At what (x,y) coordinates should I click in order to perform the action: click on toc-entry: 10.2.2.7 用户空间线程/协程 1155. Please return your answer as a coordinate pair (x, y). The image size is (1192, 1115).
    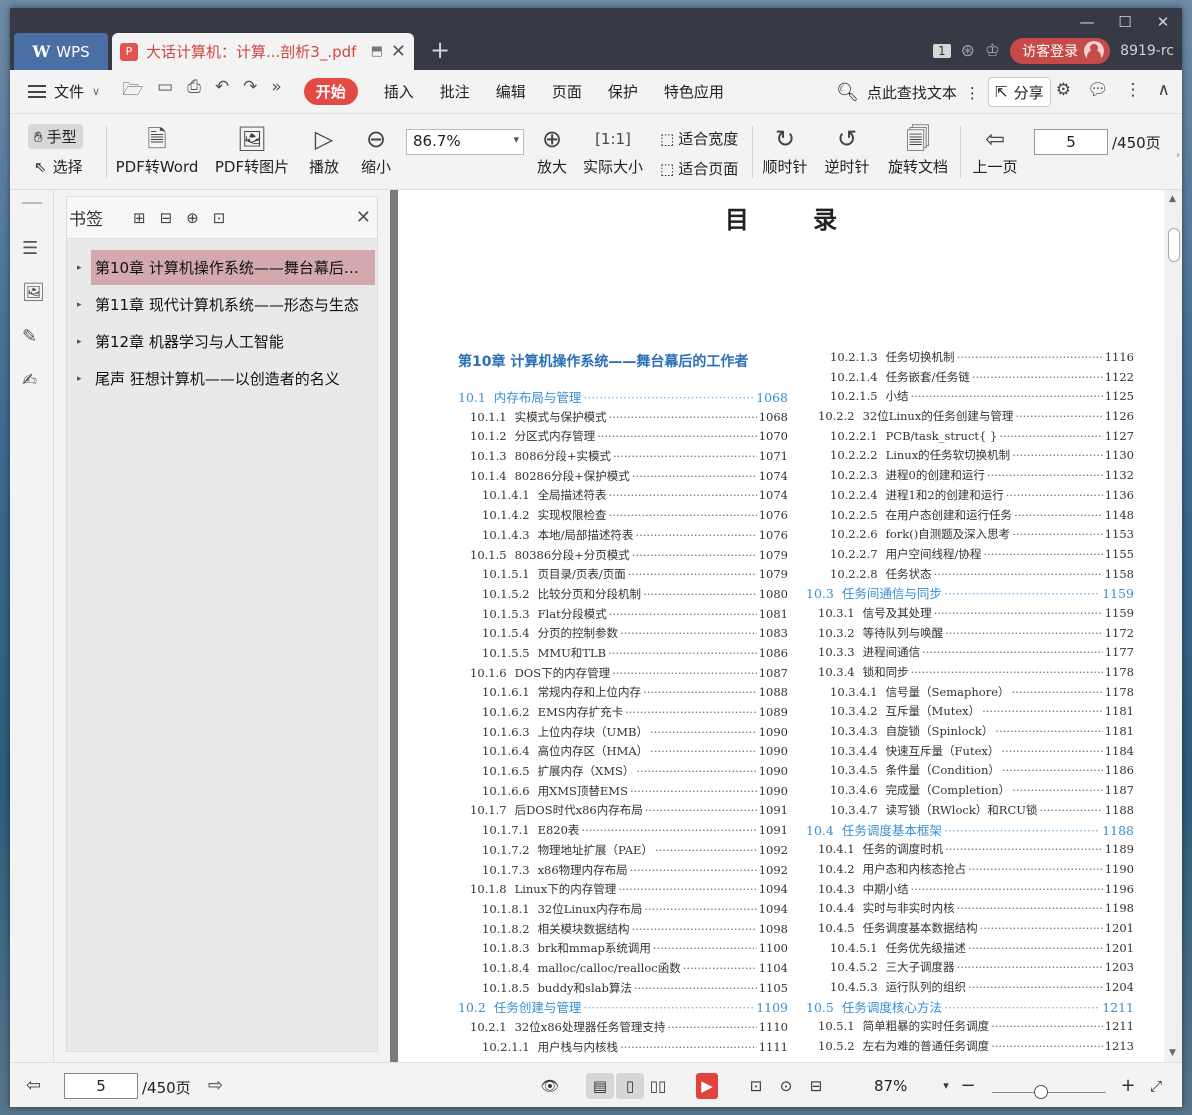
    Looking at the image, I should click on (970, 555).